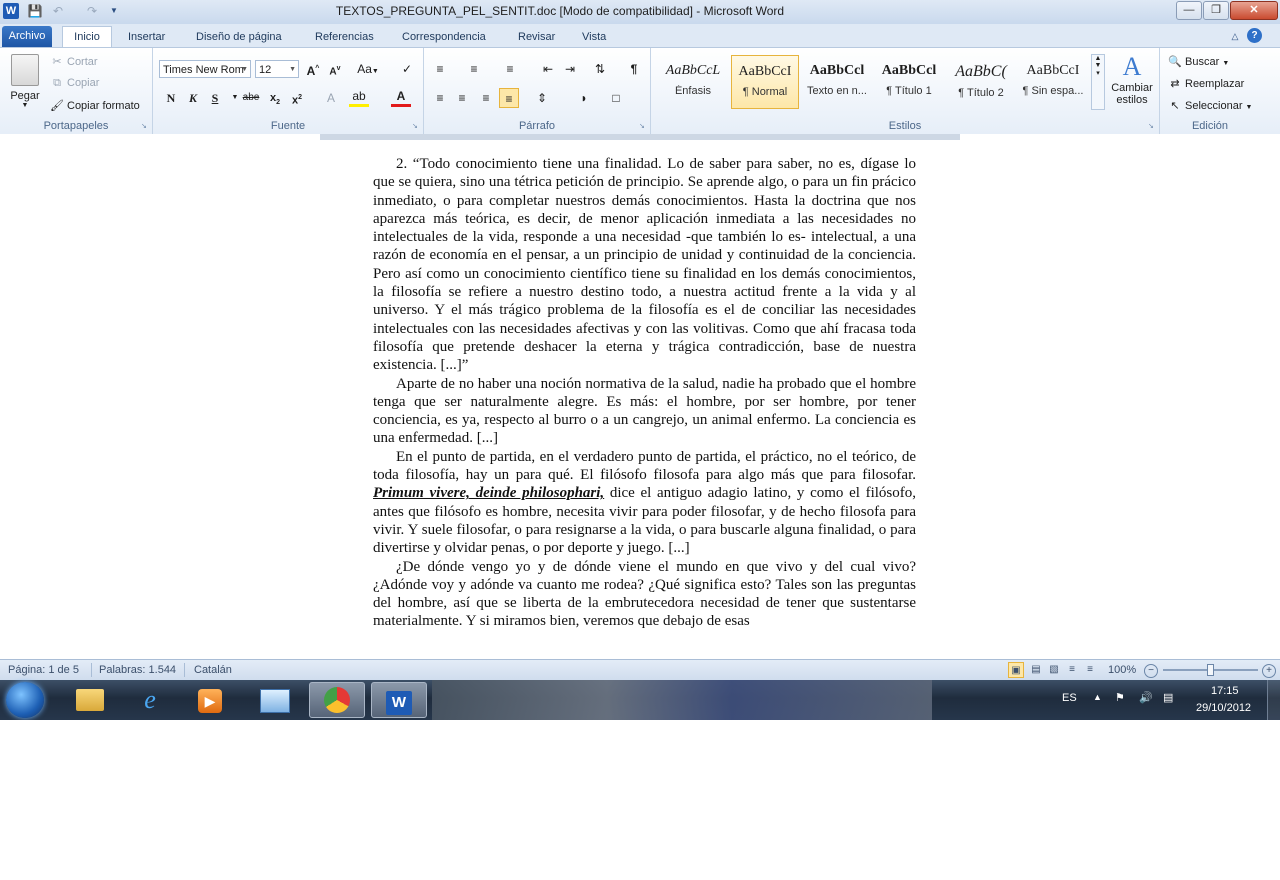 Image resolution: width=1280 pixels, height=880 pixels. I want to click on page-count: Página: 1 de 5, so click(43, 670).